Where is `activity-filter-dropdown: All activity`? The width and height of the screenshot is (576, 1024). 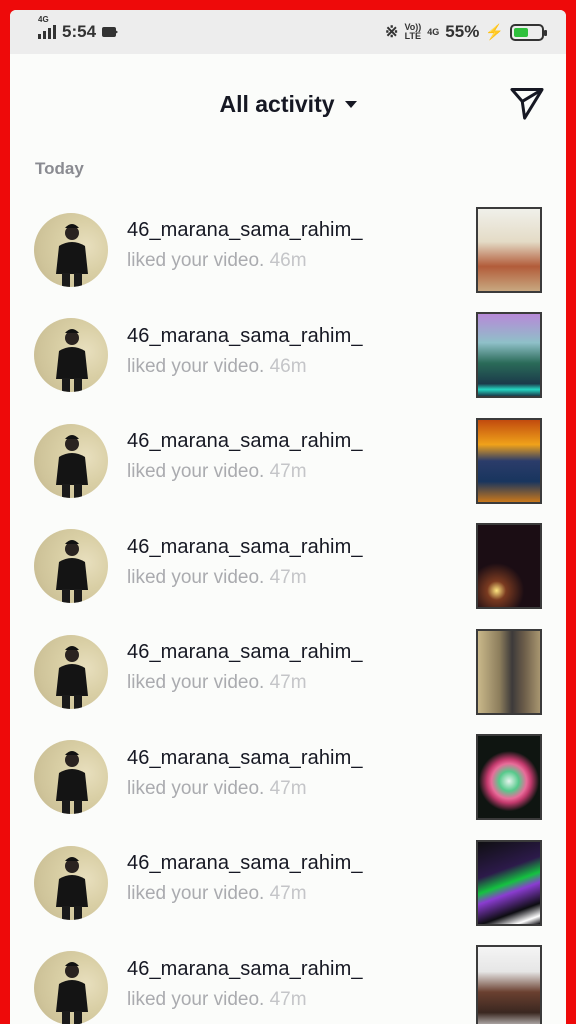
activity-filter-dropdown: All activity is located at coordinates (288, 104).